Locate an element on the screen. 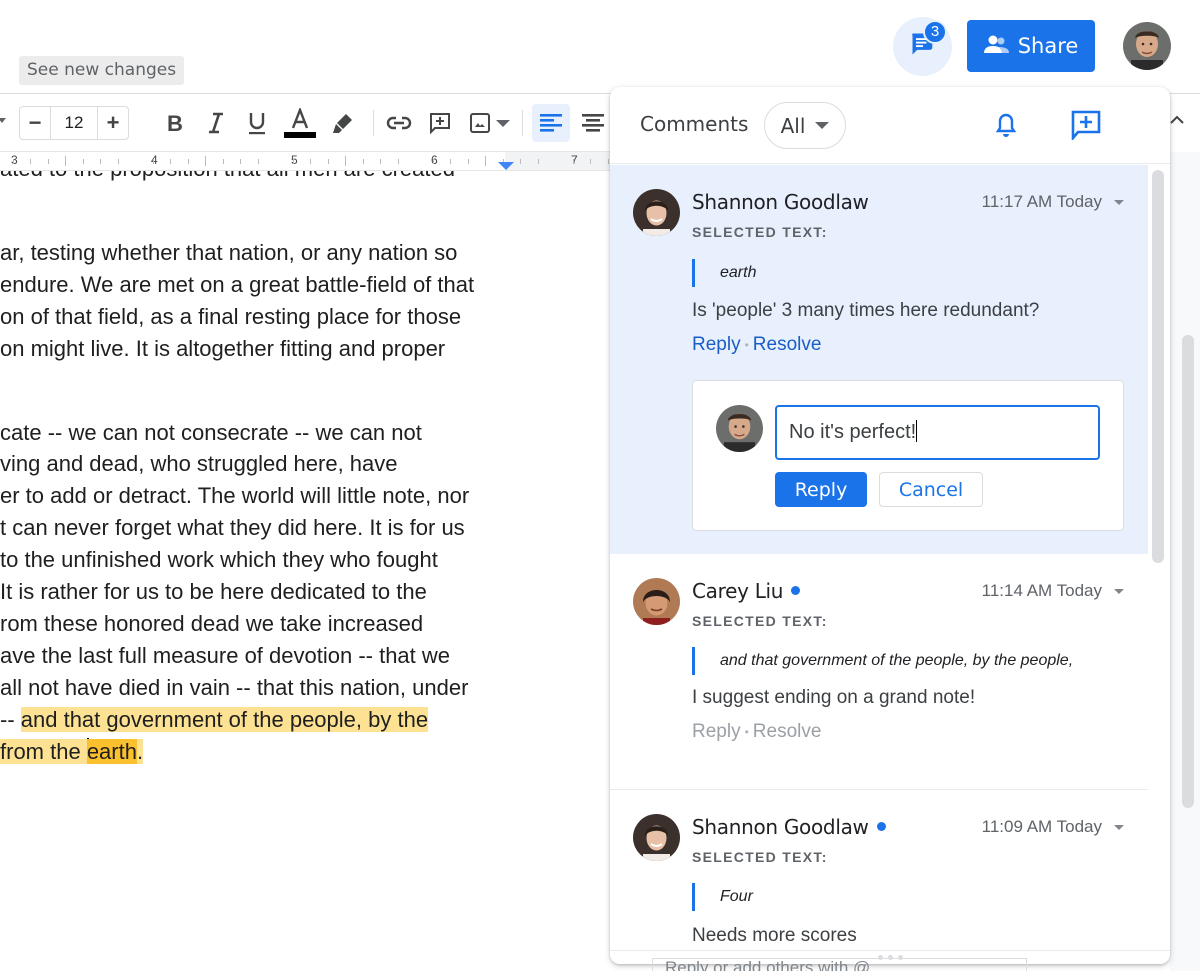 The image size is (1200, 971). cancel-button: Cancel is located at coordinates (931, 489).